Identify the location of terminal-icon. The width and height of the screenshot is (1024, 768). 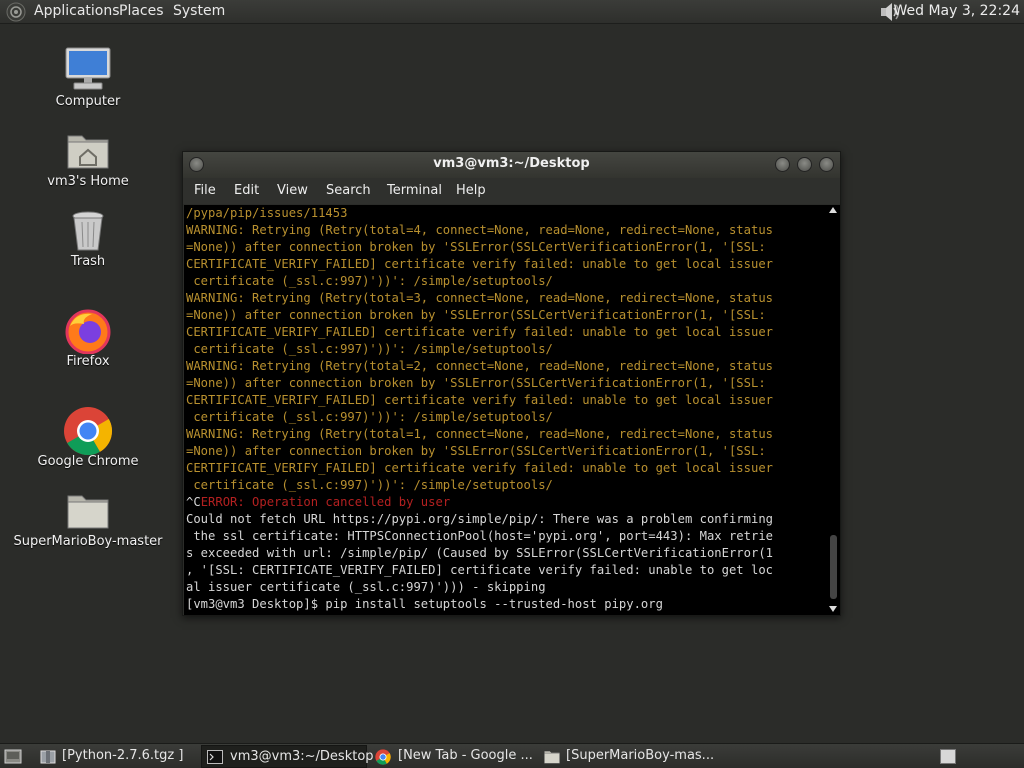
(215, 757).